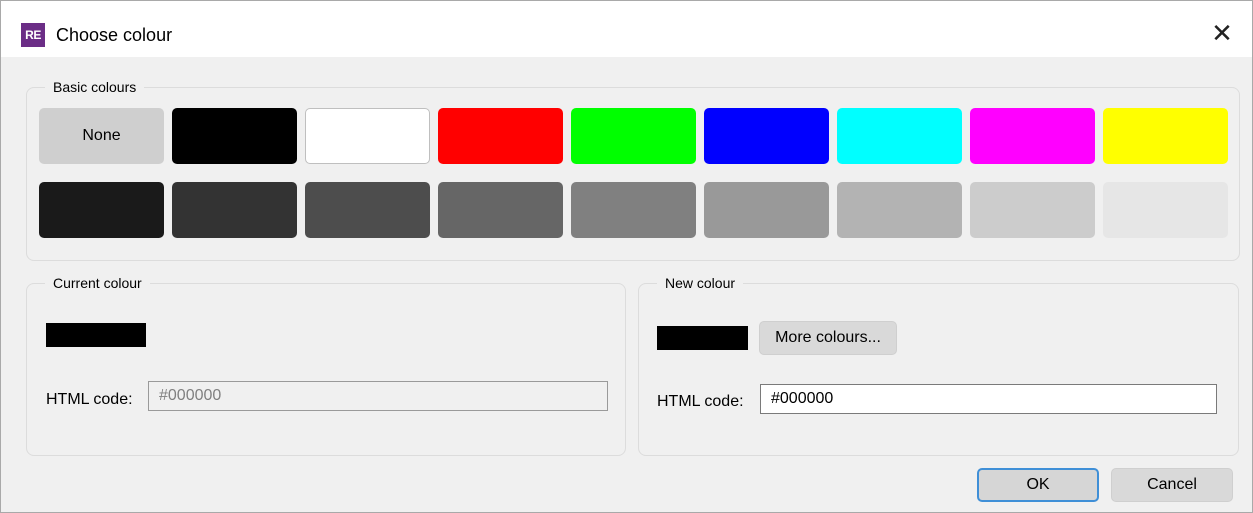 The image size is (1253, 513). Describe the element at coordinates (700, 283) in the screenshot. I see `new-colour-label: New colour` at that location.